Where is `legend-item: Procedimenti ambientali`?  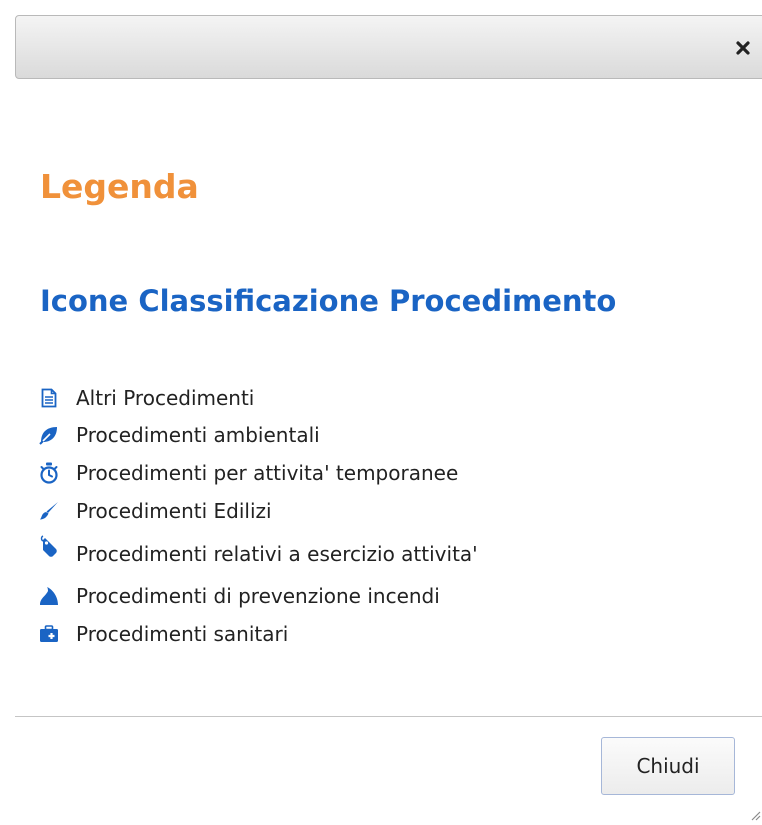
legend-item: Procedimenti ambientali is located at coordinates (179, 435).